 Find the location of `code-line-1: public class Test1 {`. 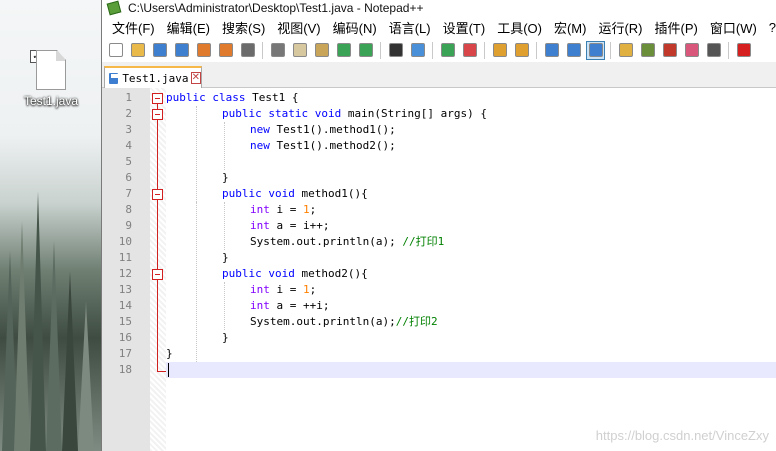

code-line-1: public class Test1 { is located at coordinates (232, 98).